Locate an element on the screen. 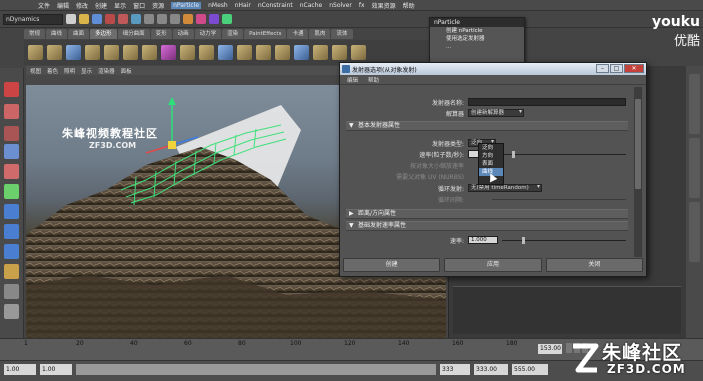  panel-menu-shading: 着色 is located at coordinates (52, 71).